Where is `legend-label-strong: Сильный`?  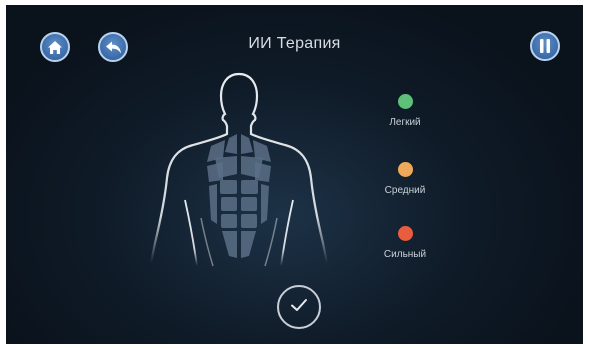 legend-label-strong: Сильный is located at coordinates (405, 254).